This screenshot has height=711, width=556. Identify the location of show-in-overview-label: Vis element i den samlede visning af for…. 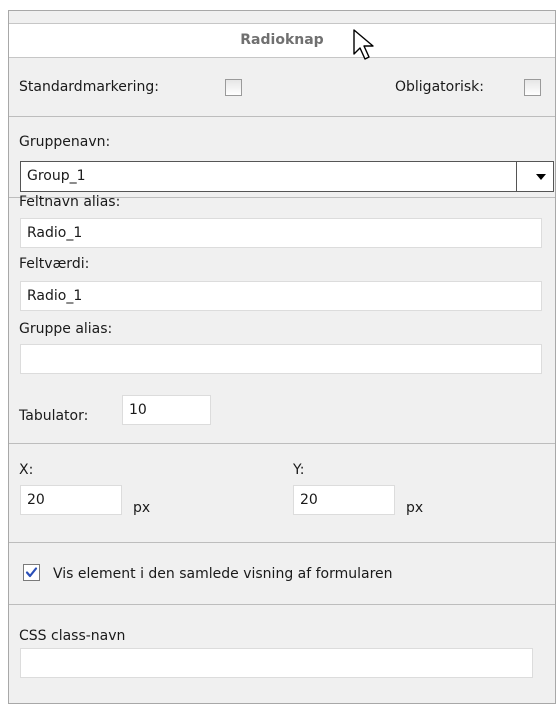
(223, 574).